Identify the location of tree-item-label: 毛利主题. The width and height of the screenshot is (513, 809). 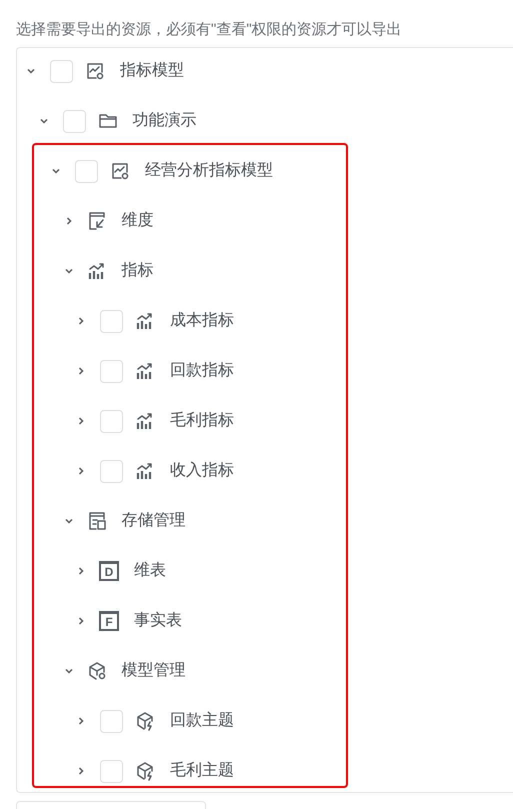
(202, 771).